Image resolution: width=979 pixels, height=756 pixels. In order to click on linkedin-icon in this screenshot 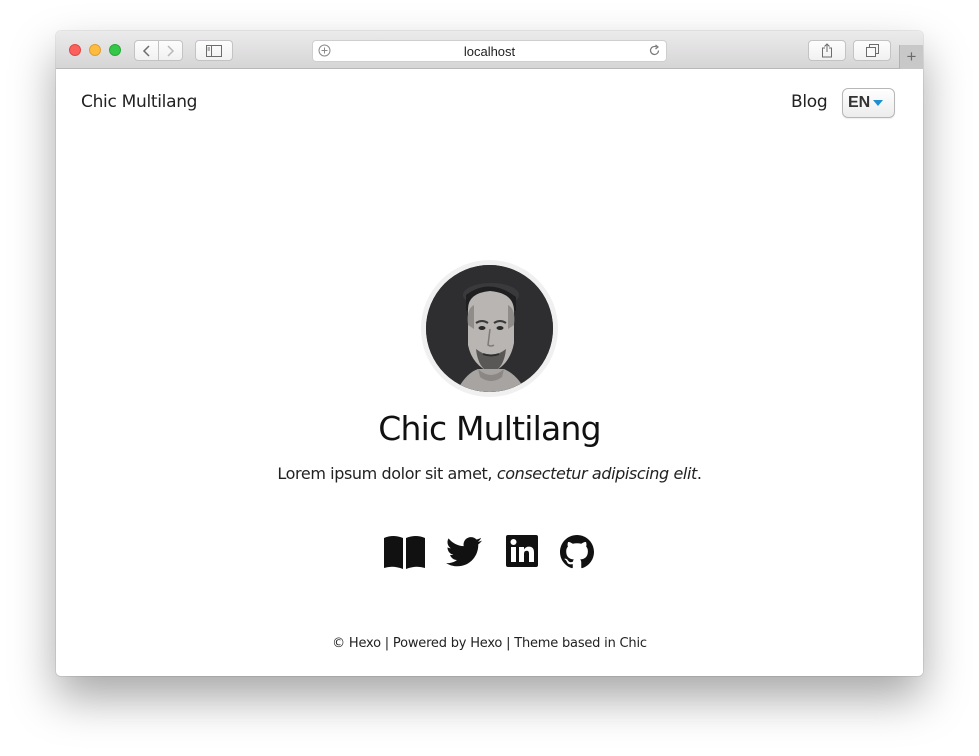, I will do `click(522, 551)`.